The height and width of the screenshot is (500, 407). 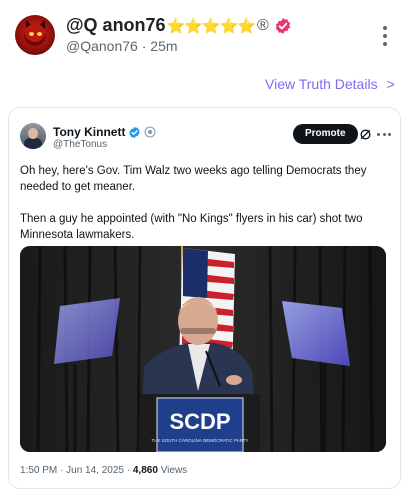 I want to click on views-count: 4,860, so click(x=145, y=470).